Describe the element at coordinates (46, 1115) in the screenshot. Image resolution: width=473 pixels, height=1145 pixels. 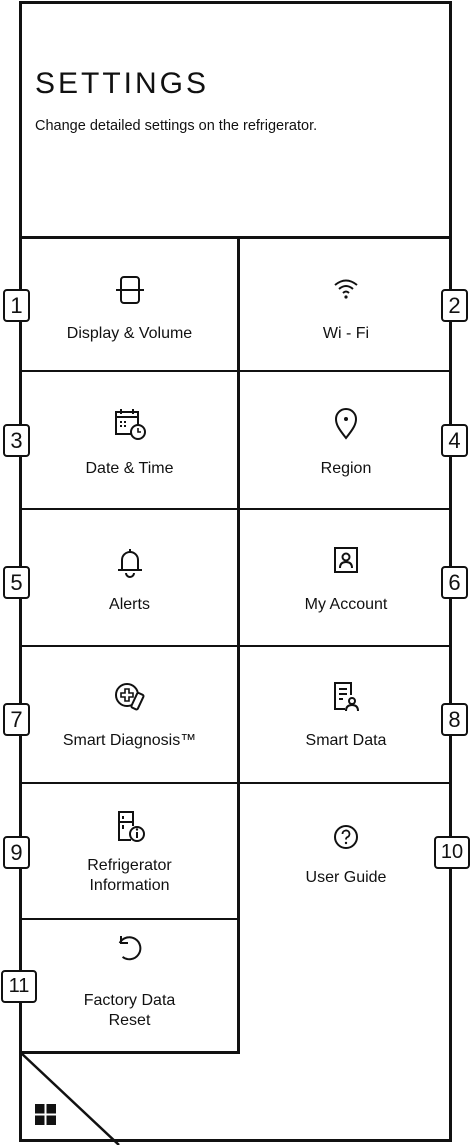
I see `grid-apps-icon` at that location.